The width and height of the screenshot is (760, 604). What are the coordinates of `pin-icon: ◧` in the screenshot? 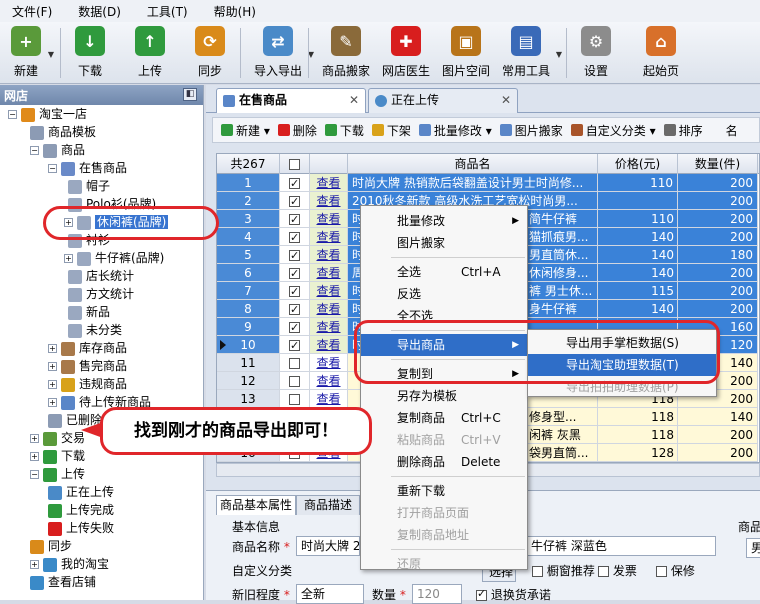 It's located at (190, 94).